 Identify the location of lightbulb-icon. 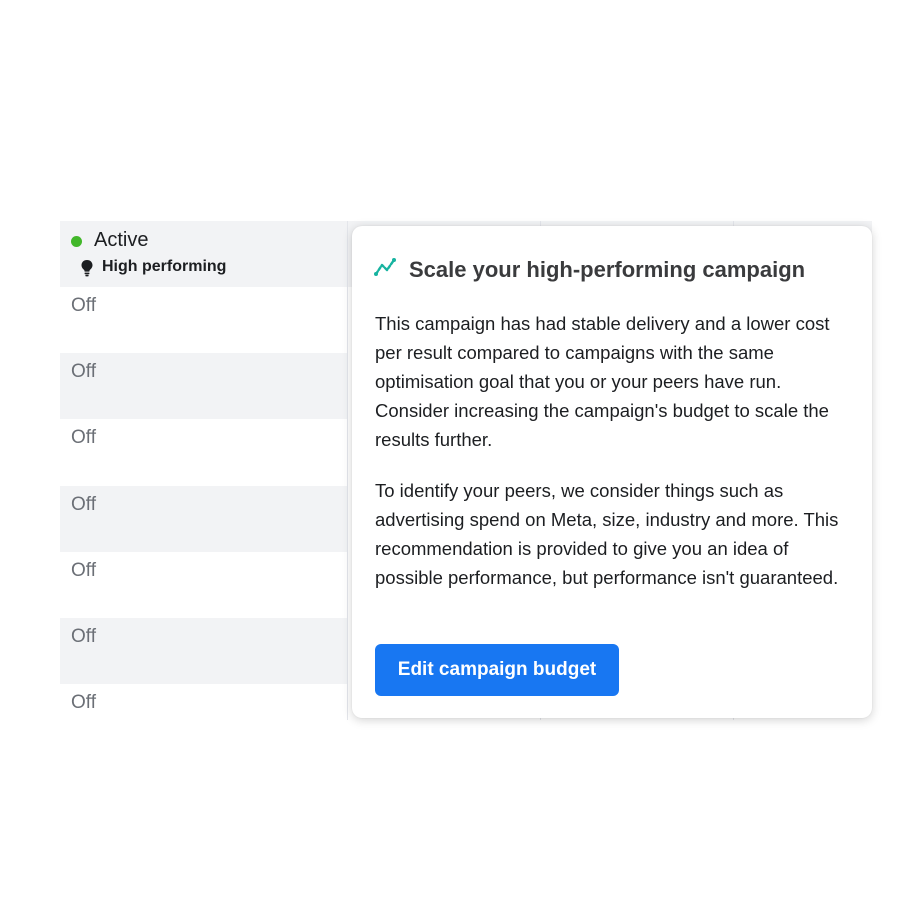
(87, 268).